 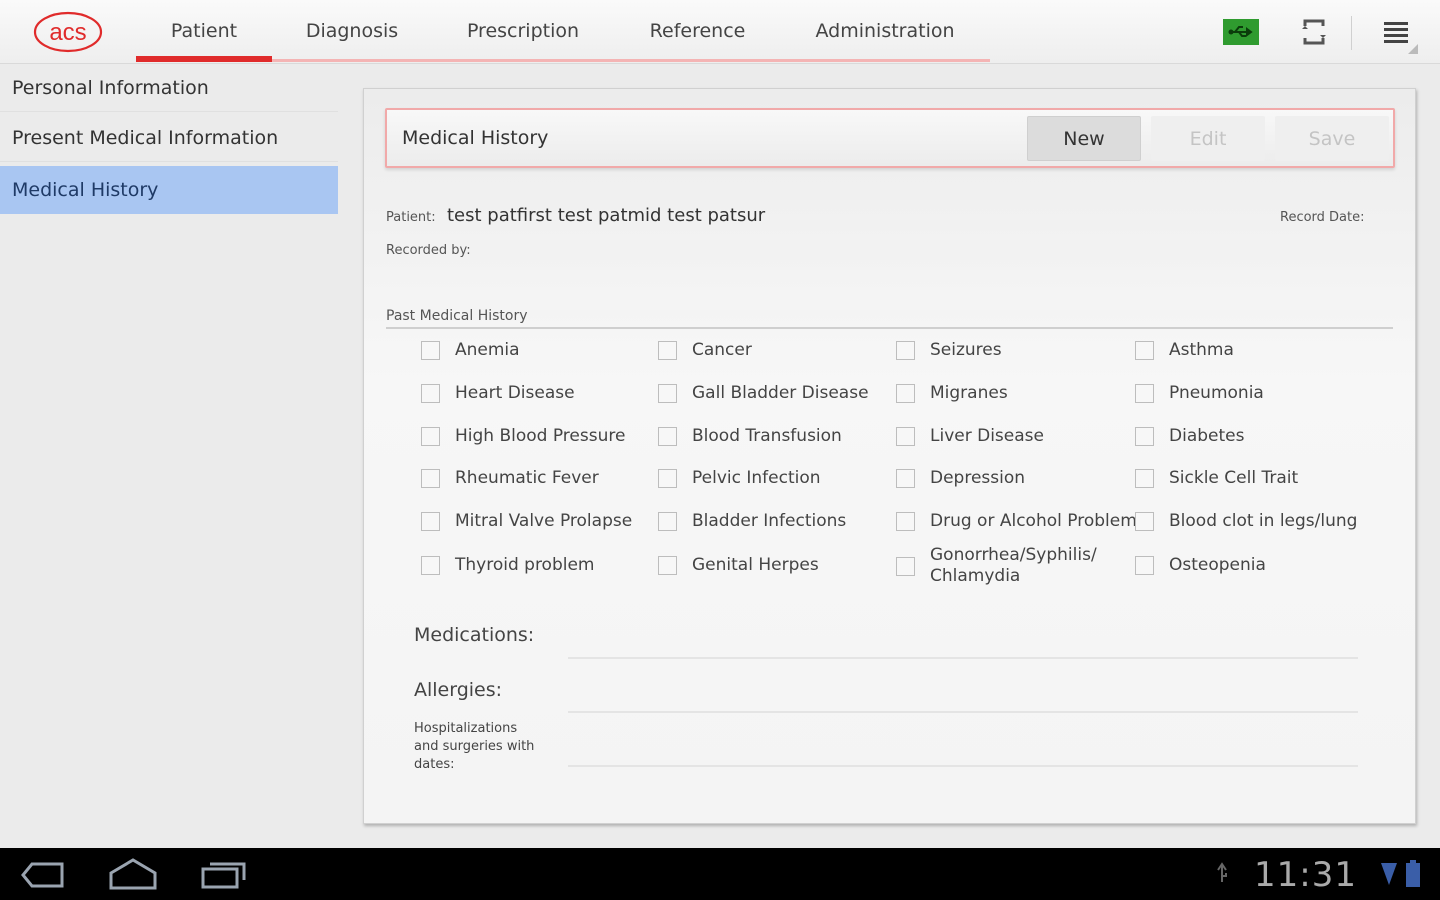 What do you see at coordinates (966, 350) in the screenshot?
I see `condition-label: Seizures` at bounding box center [966, 350].